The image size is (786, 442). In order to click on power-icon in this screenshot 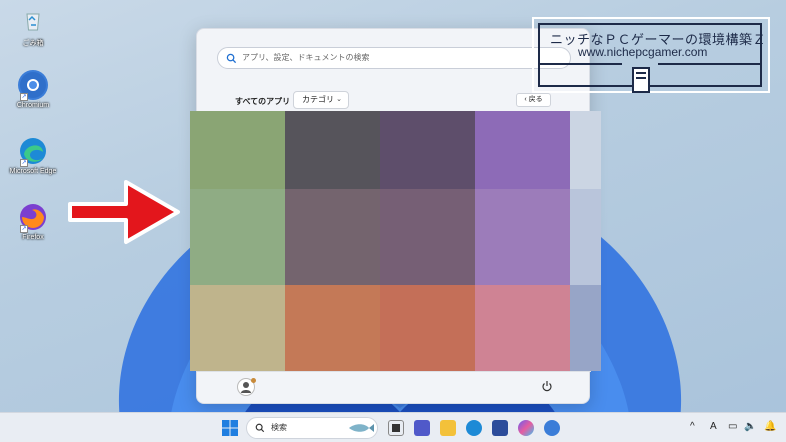, I will do `click(547, 386)`.